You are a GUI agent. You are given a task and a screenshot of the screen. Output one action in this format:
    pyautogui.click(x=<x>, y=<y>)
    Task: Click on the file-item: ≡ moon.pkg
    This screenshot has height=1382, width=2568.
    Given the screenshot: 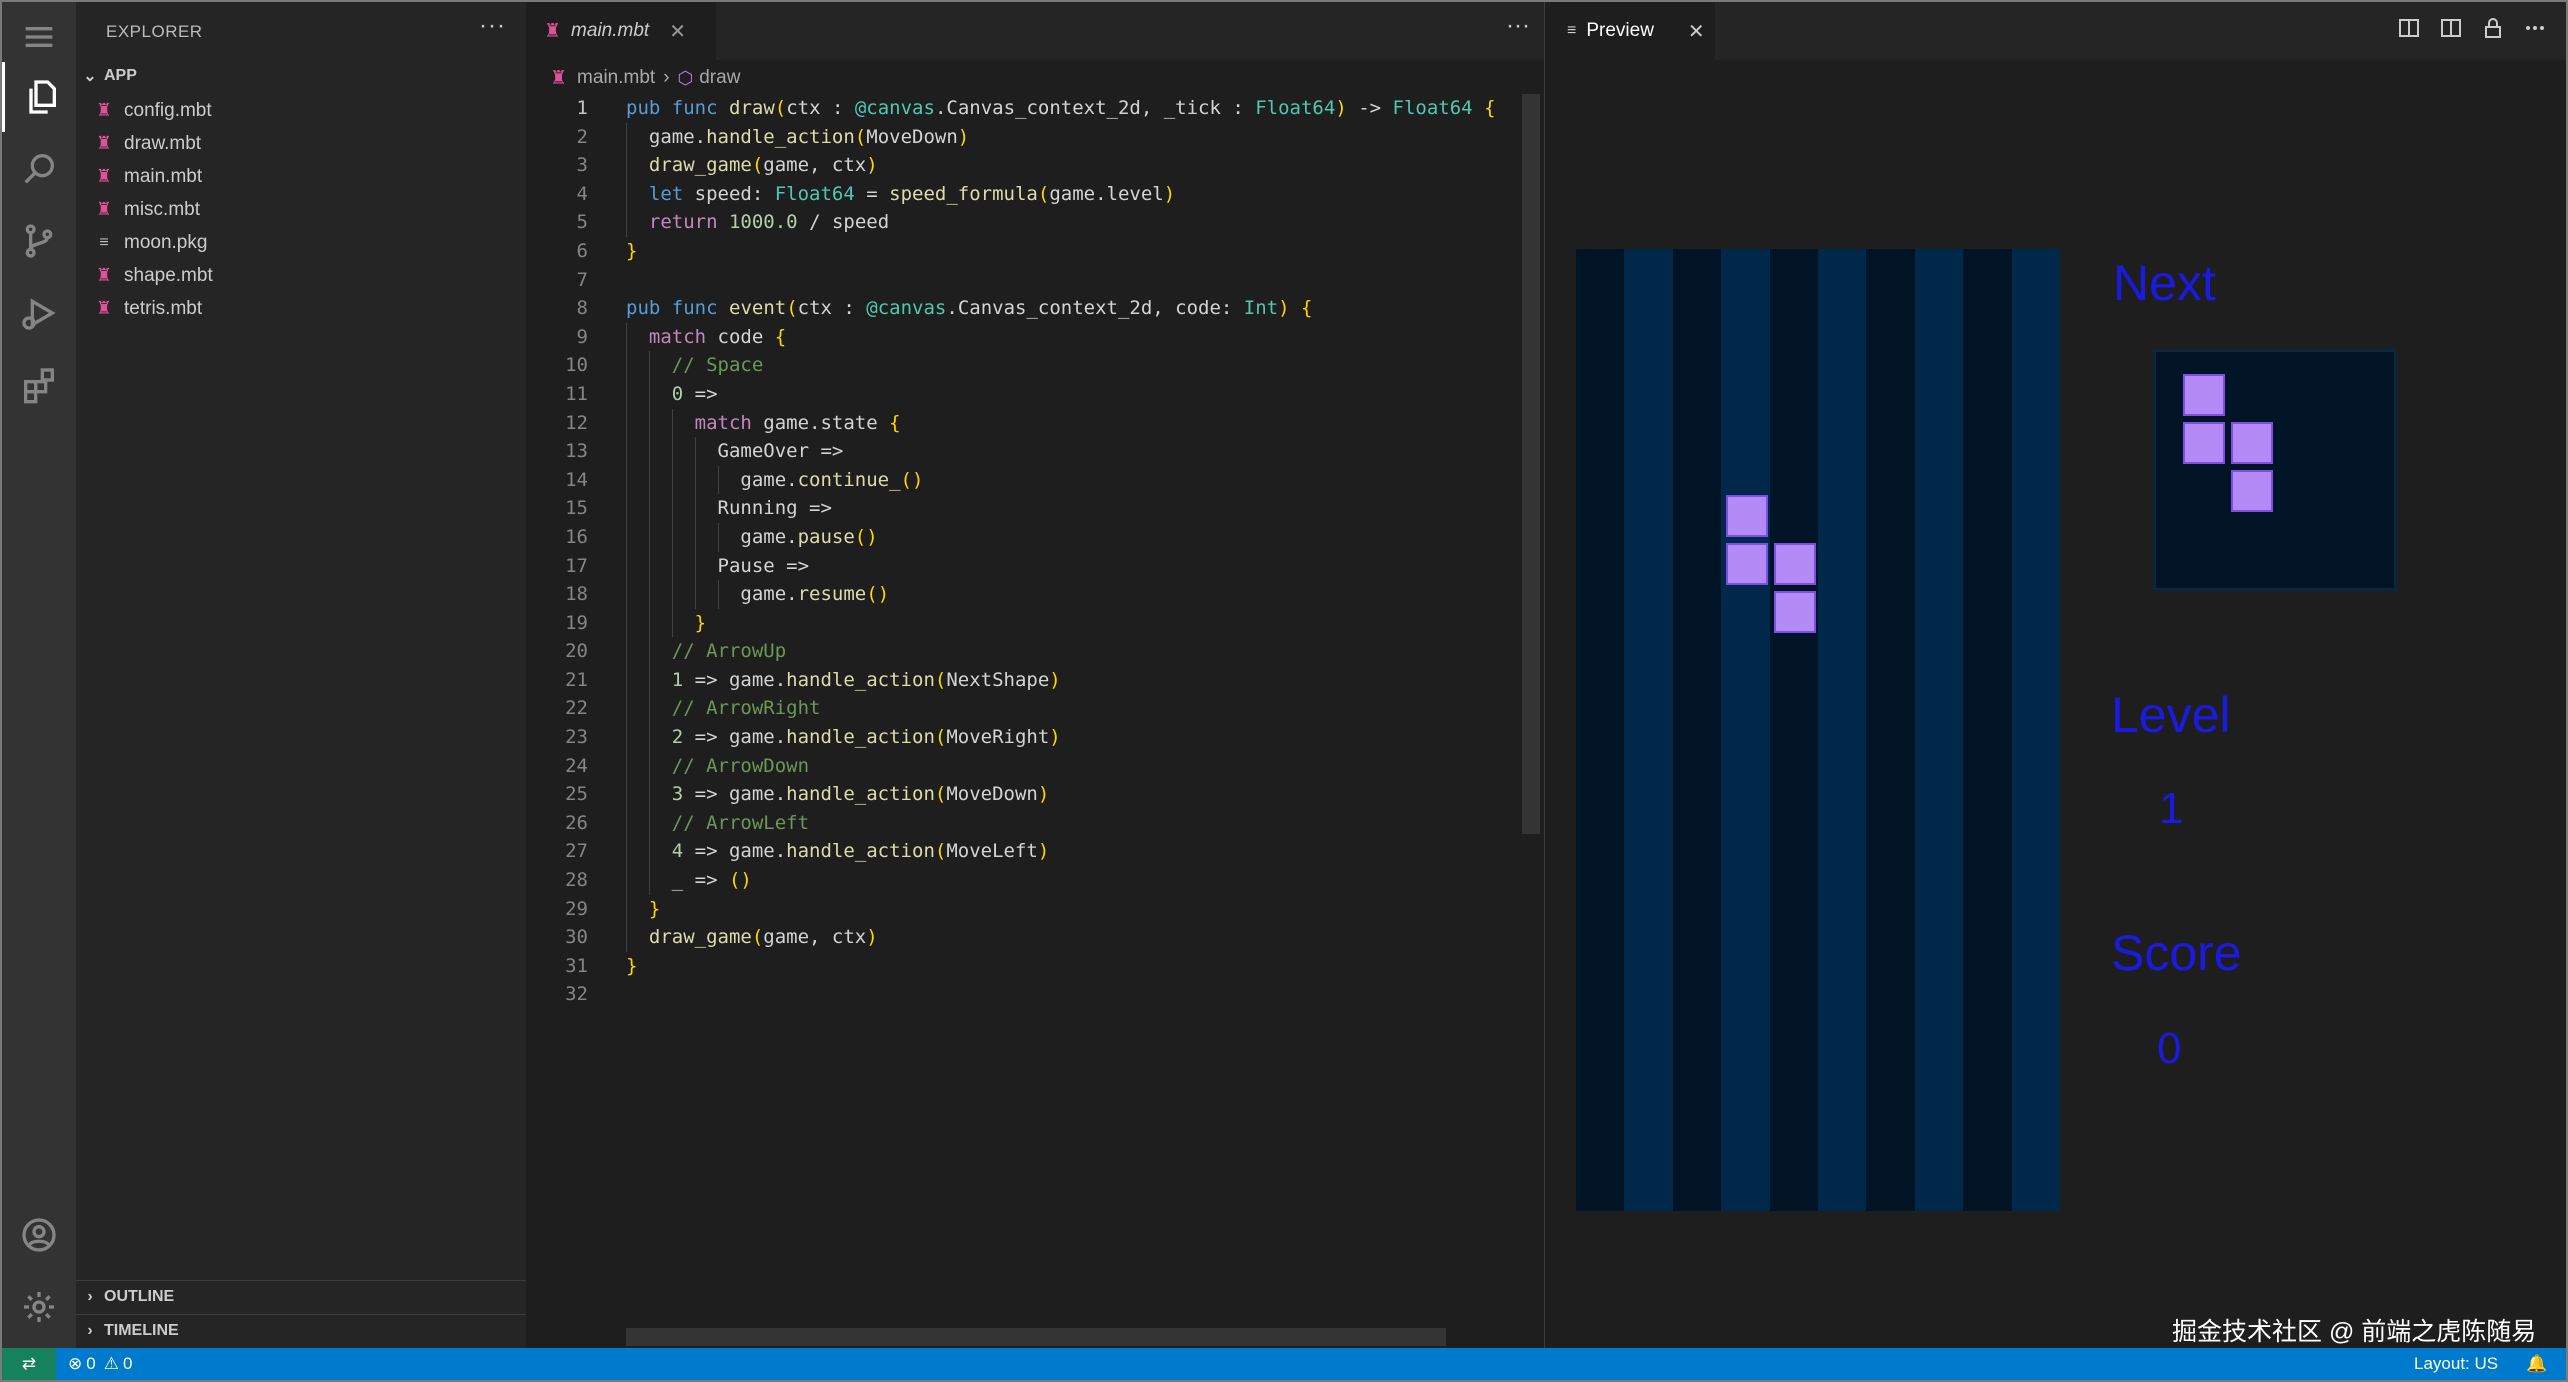 What is the action you would take?
    pyautogui.click(x=301, y=242)
    